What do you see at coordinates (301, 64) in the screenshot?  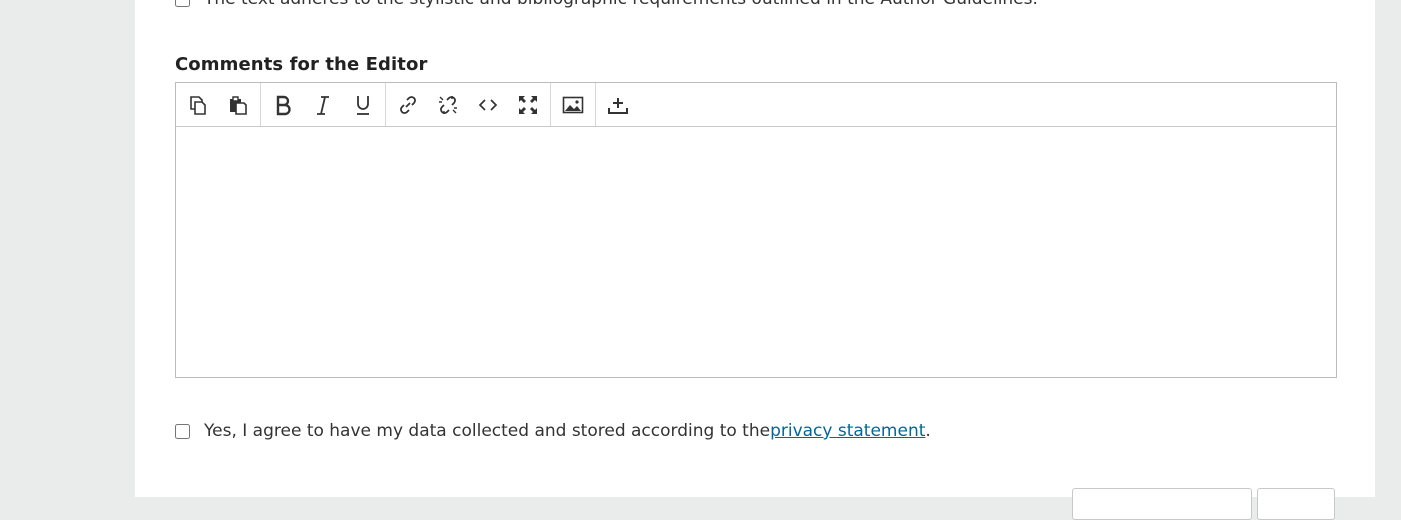 I see `comments-label: Comments for the Editor` at bounding box center [301, 64].